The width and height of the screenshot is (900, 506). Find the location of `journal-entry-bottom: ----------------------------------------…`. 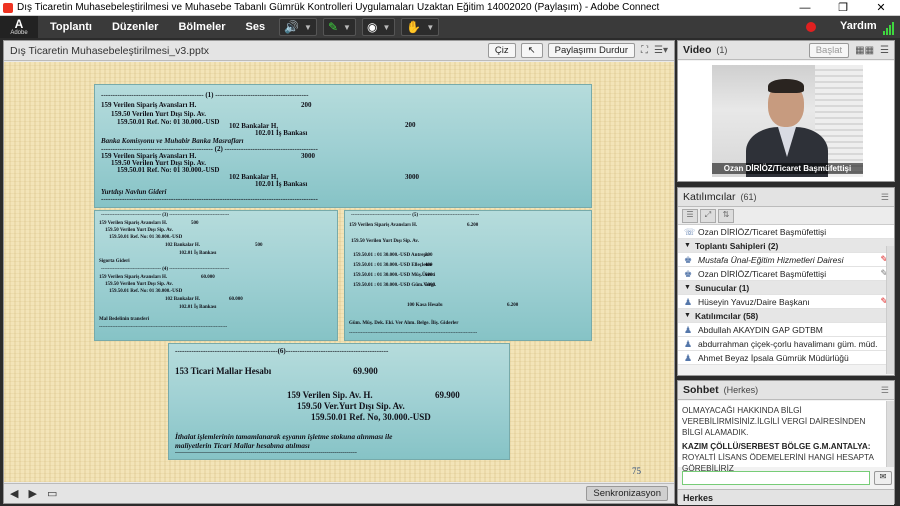

journal-entry-bottom: ----------------------------------------… is located at coordinates (339, 401).